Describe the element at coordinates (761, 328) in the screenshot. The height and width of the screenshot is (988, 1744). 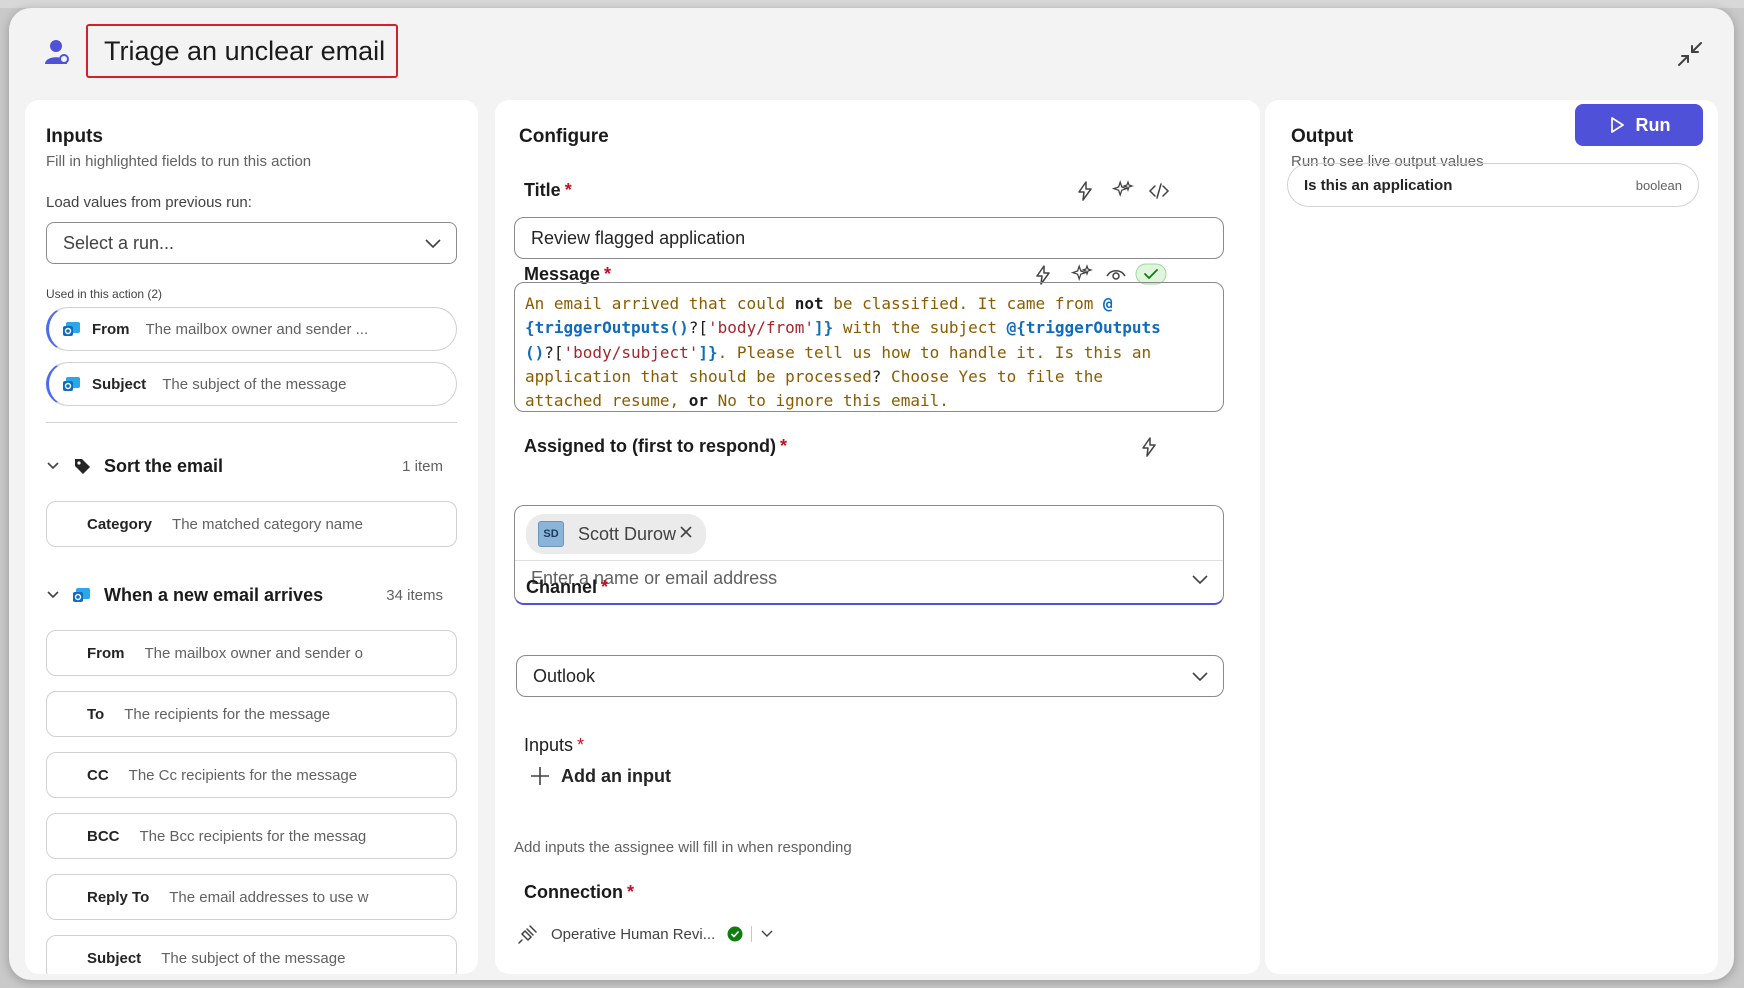
I see `message-token: 'body/from'` at that location.